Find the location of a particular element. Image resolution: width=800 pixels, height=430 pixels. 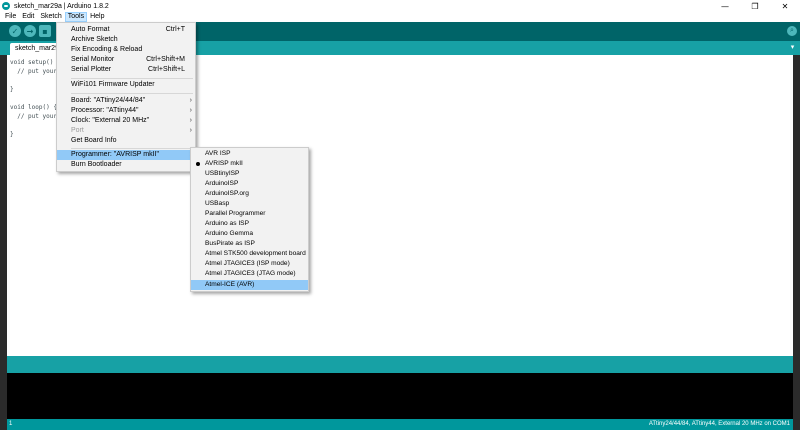

programmer-option: Atmel STK500 development board is located at coordinates (249, 254).